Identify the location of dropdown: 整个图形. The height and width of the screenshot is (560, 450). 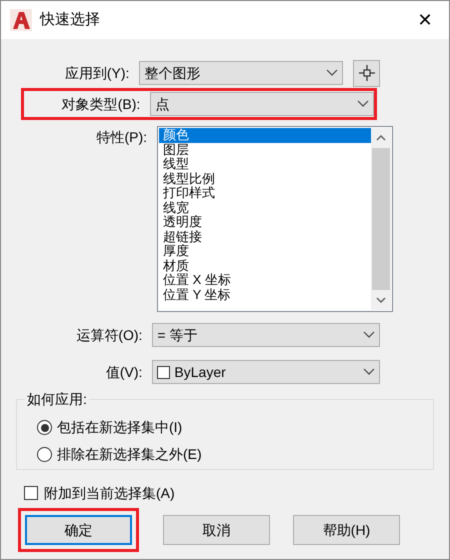
(241, 73).